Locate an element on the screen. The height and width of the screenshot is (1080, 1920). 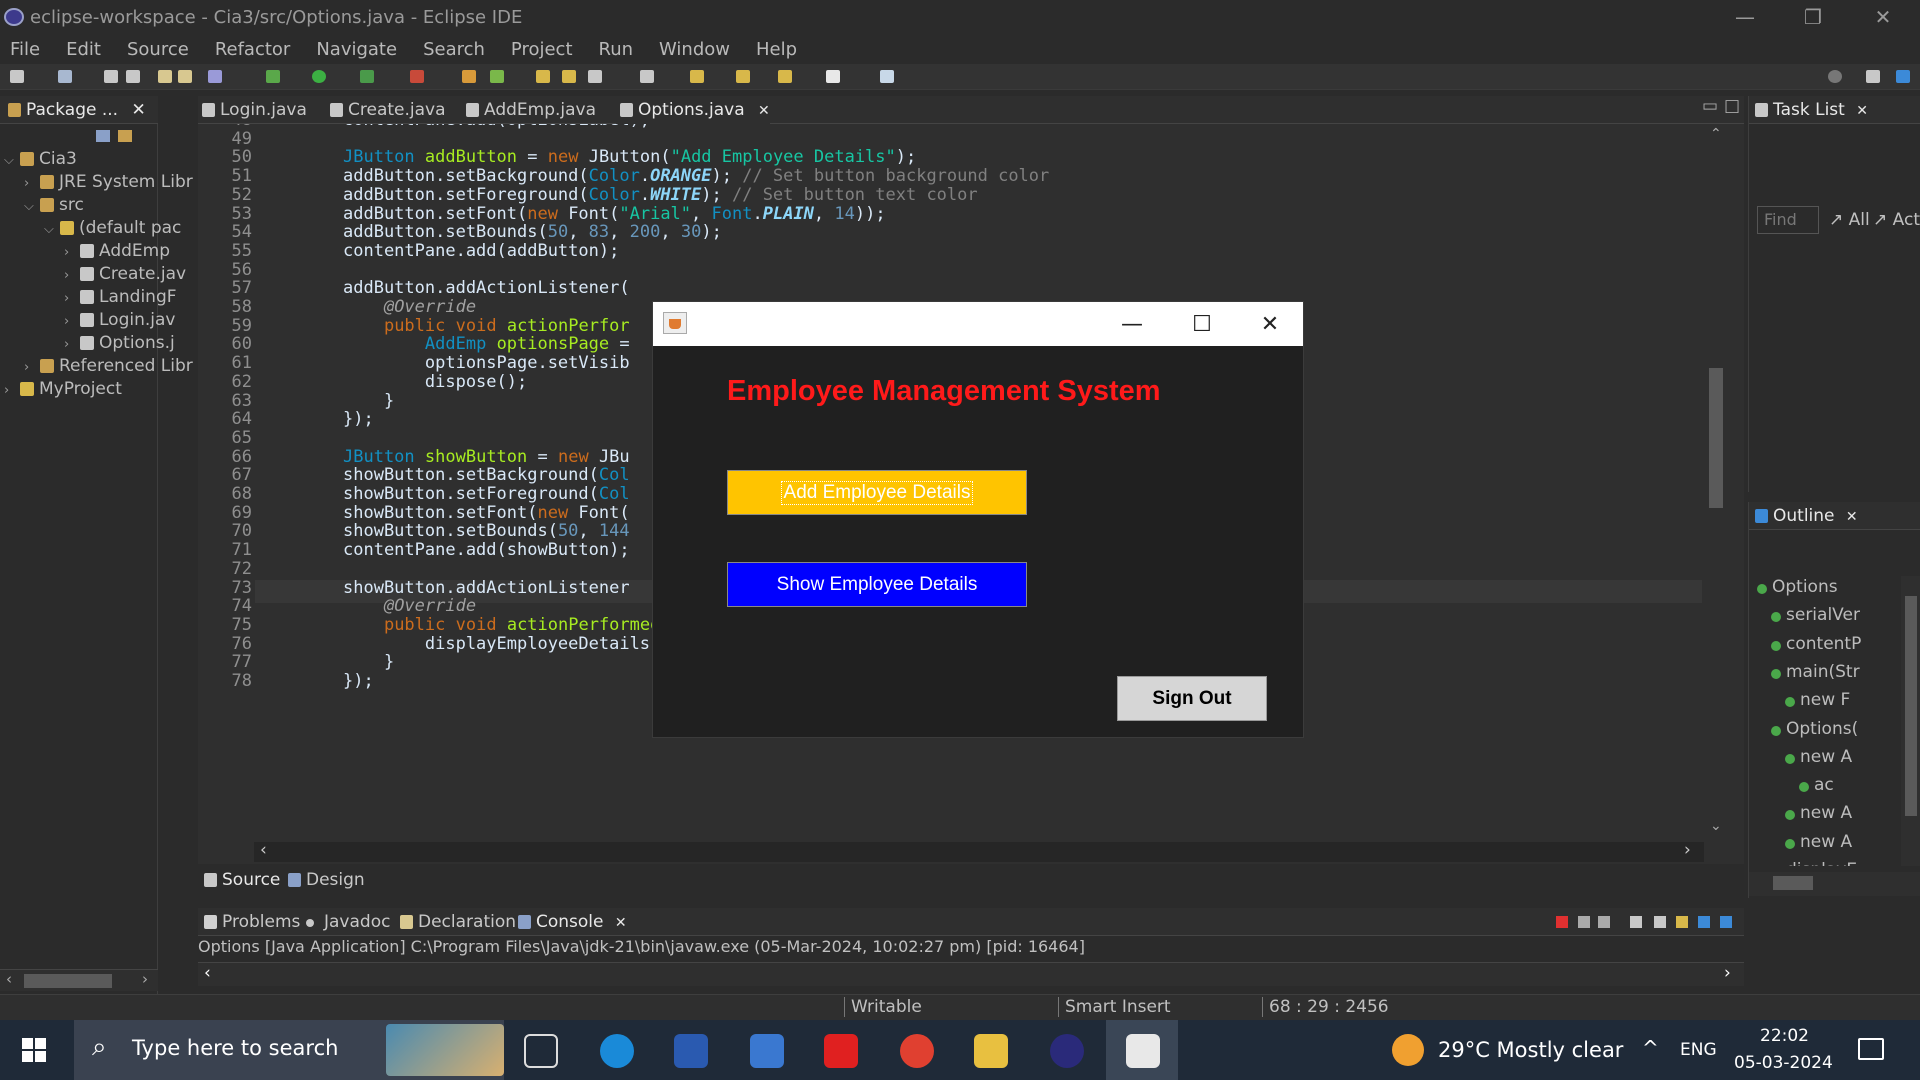
language-indicator: ENG is located at coordinates (1698, 1050).